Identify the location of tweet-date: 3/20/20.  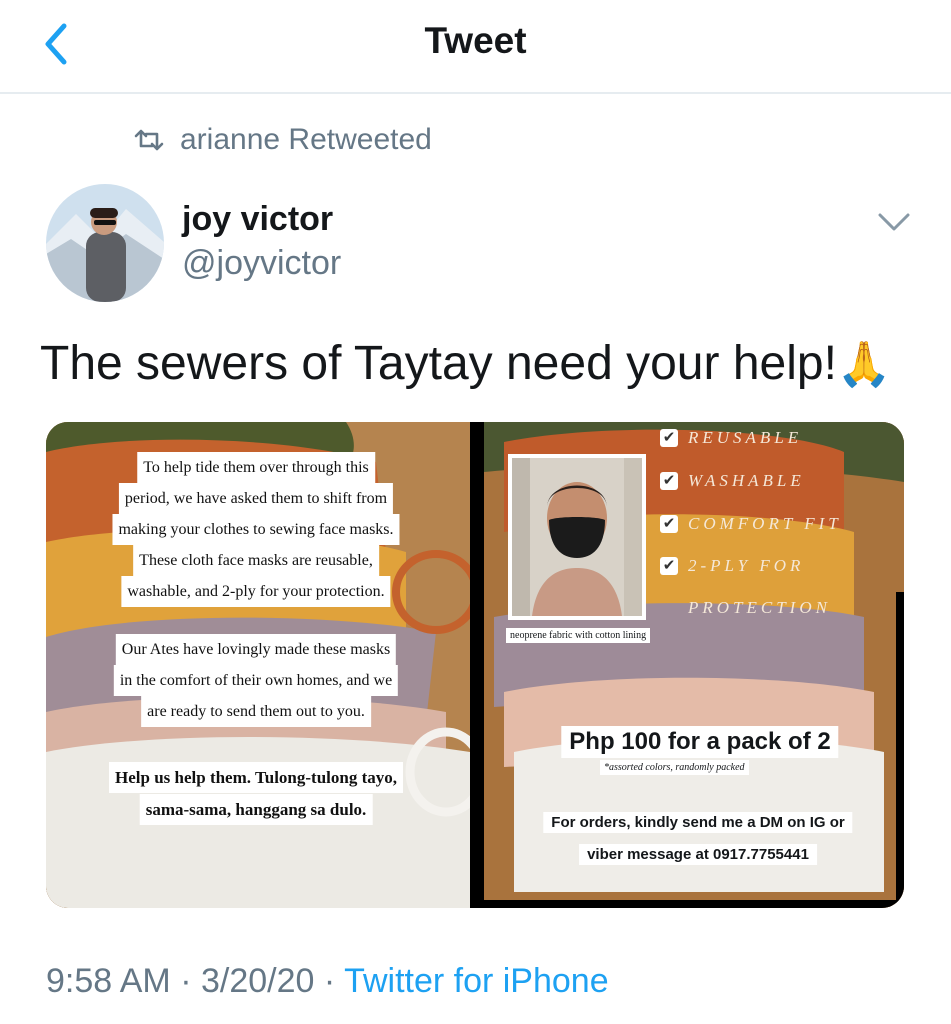
(257, 981).